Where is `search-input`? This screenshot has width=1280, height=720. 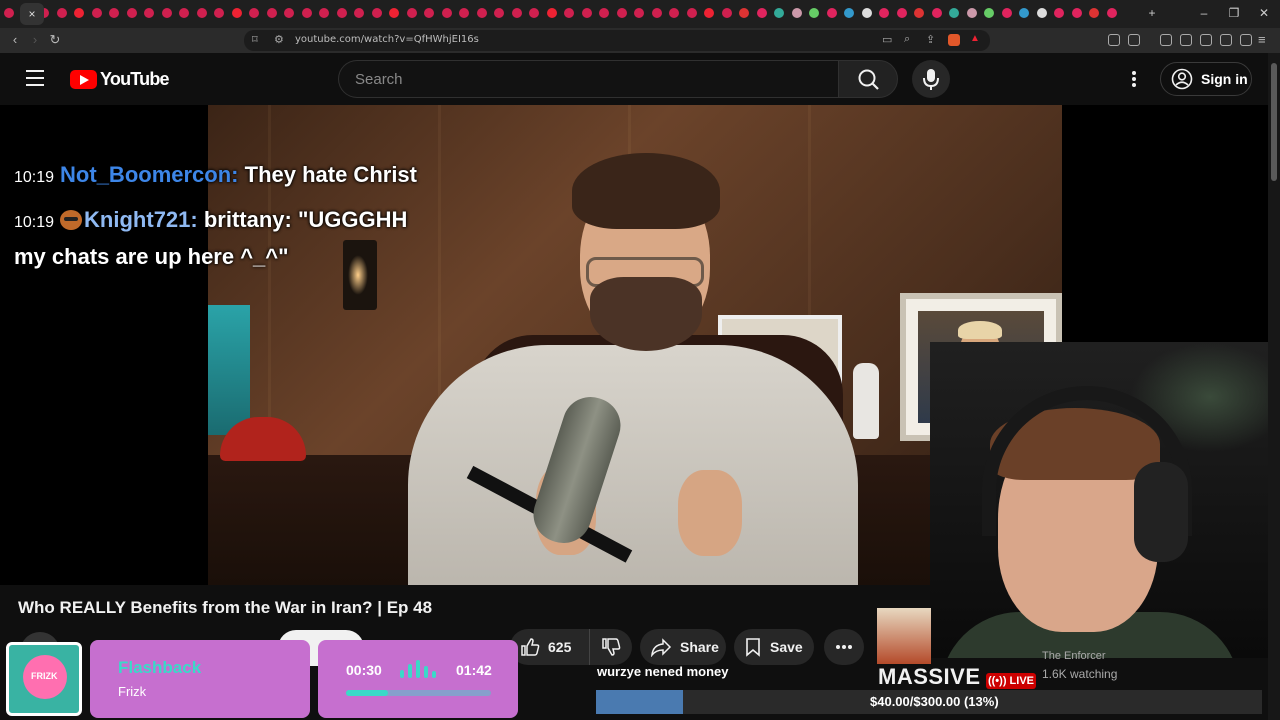
search-input is located at coordinates (588, 79).